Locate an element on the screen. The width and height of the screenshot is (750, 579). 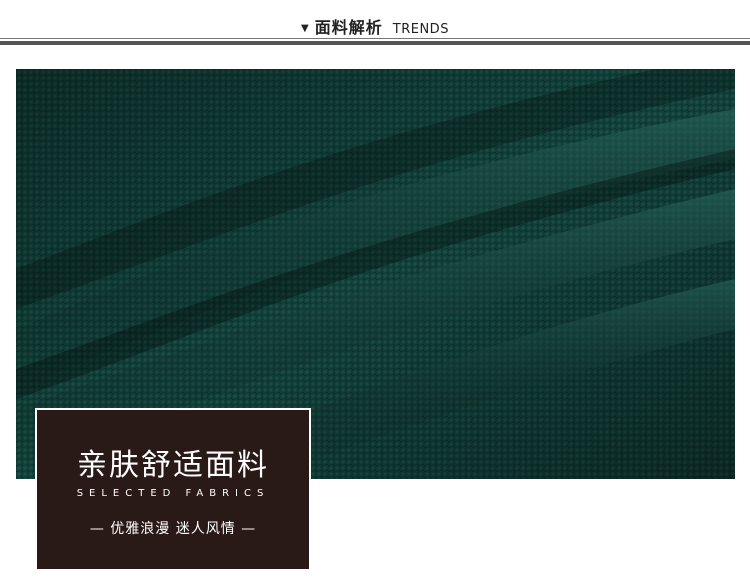
section-title-en: TRENDS is located at coordinates (420, 29).